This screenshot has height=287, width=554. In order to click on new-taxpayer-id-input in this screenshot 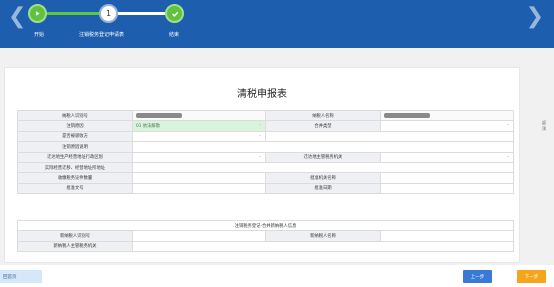, I will do `click(199, 236)`.